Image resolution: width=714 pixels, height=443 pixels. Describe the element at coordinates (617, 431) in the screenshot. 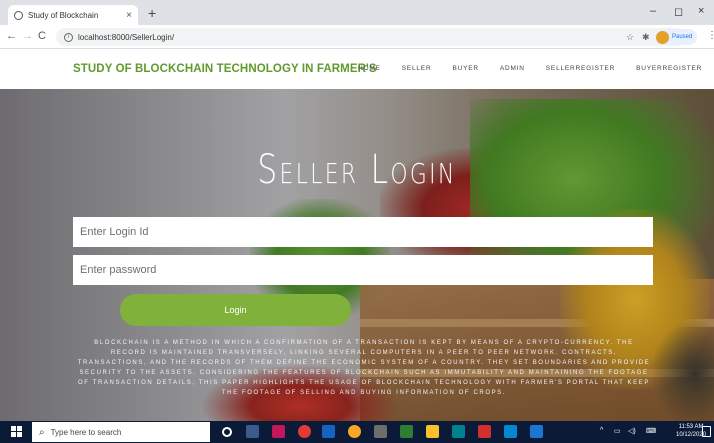

I see `network-icon: ▭` at that location.